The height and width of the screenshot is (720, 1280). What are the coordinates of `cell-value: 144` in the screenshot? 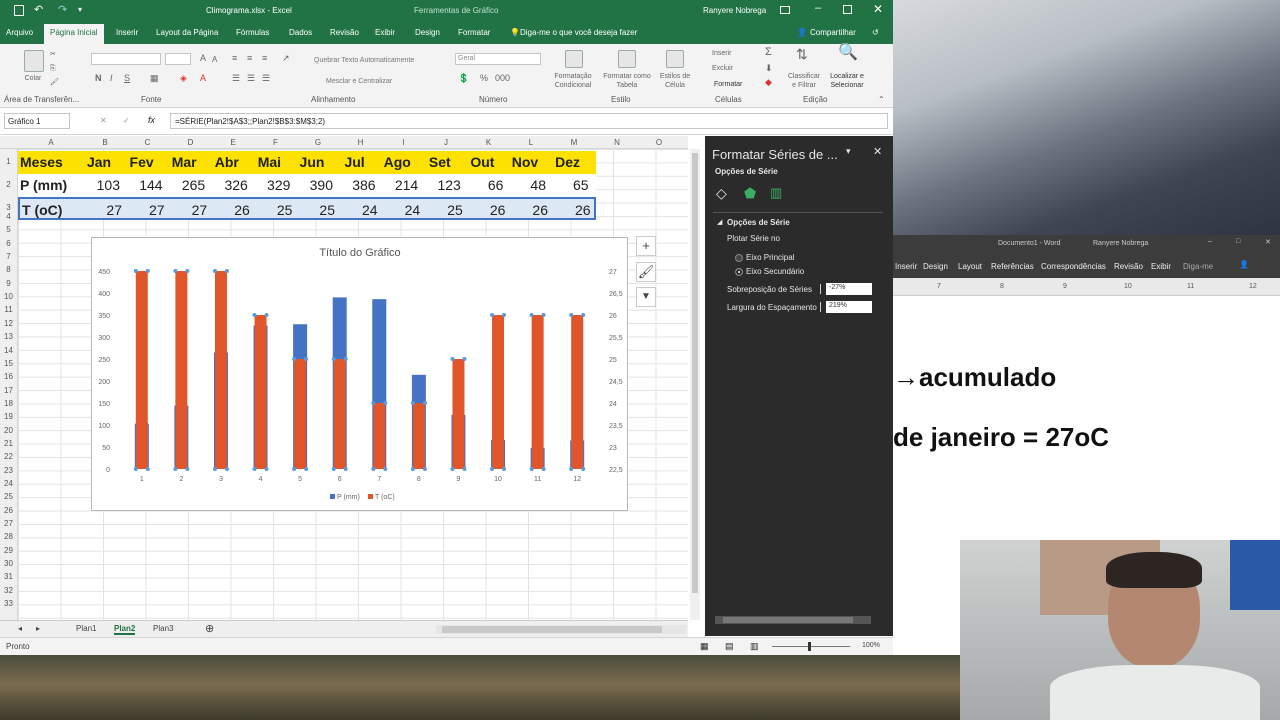 It's located at (144, 185).